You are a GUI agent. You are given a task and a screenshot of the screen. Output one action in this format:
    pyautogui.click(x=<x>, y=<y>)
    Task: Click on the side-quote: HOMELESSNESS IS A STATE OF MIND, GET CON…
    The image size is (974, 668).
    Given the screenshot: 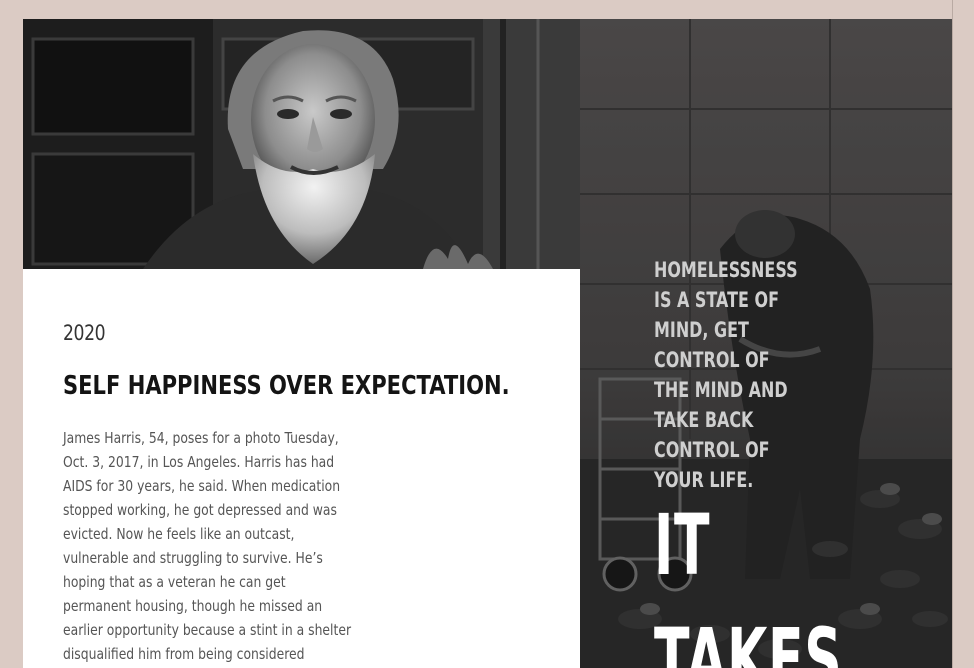 What is the action you would take?
    pyautogui.click(x=726, y=375)
    